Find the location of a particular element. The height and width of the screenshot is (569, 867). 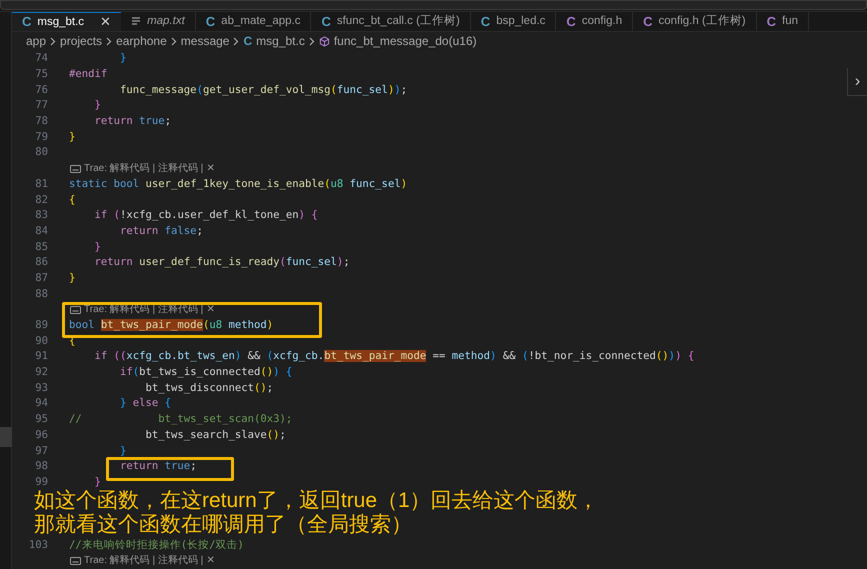

line-number: 88 is located at coordinates (41, 294).